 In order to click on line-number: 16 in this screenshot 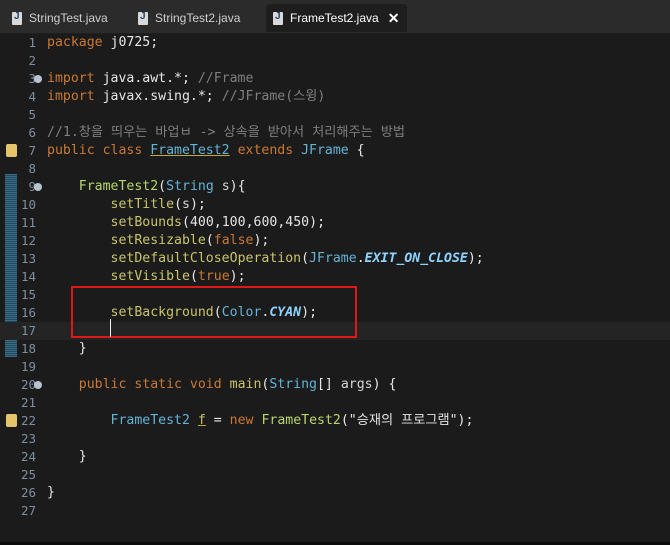, I will do `click(28, 312)`.